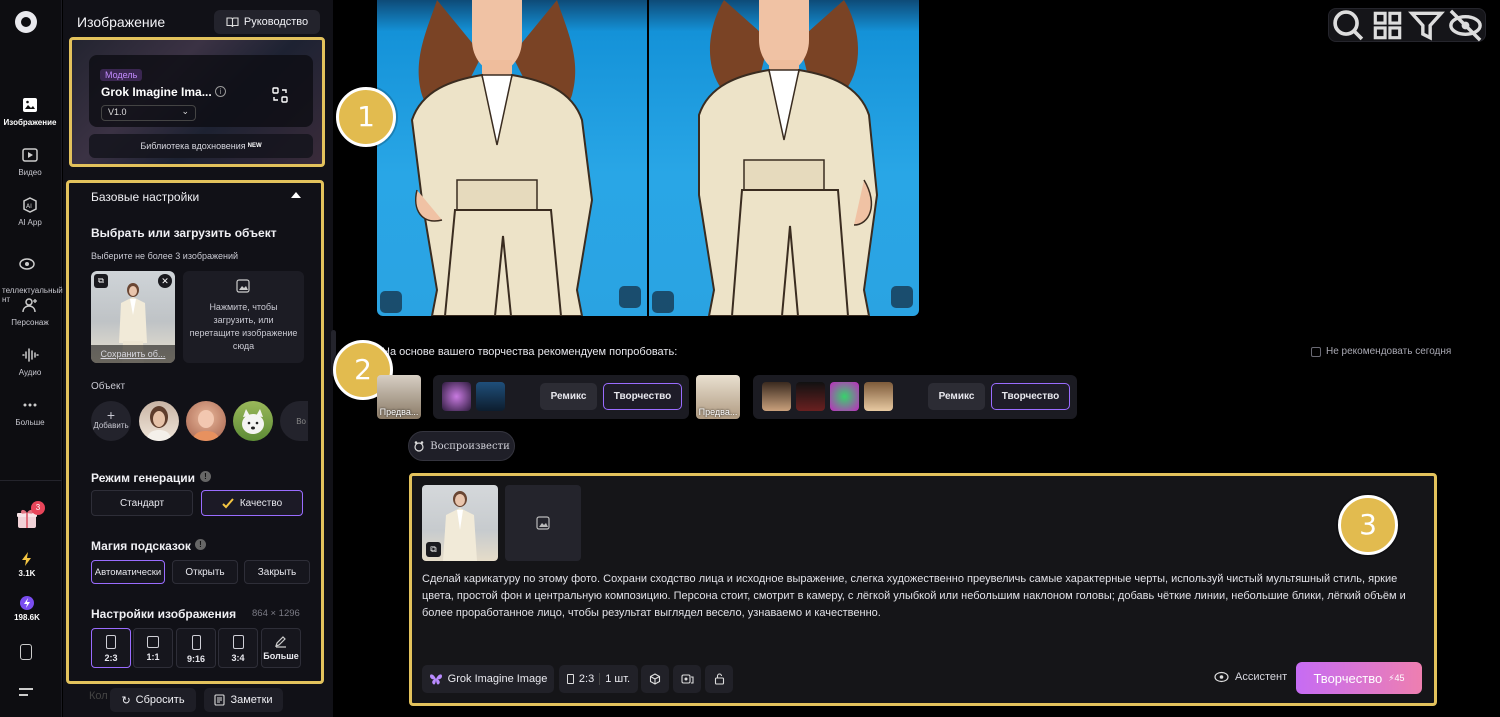 The width and height of the screenshot is (1500, 717). What do you see at coordinates (1387, 25) in the screenshot?
I see `grid-icon` at bounding box center [1387, 25].